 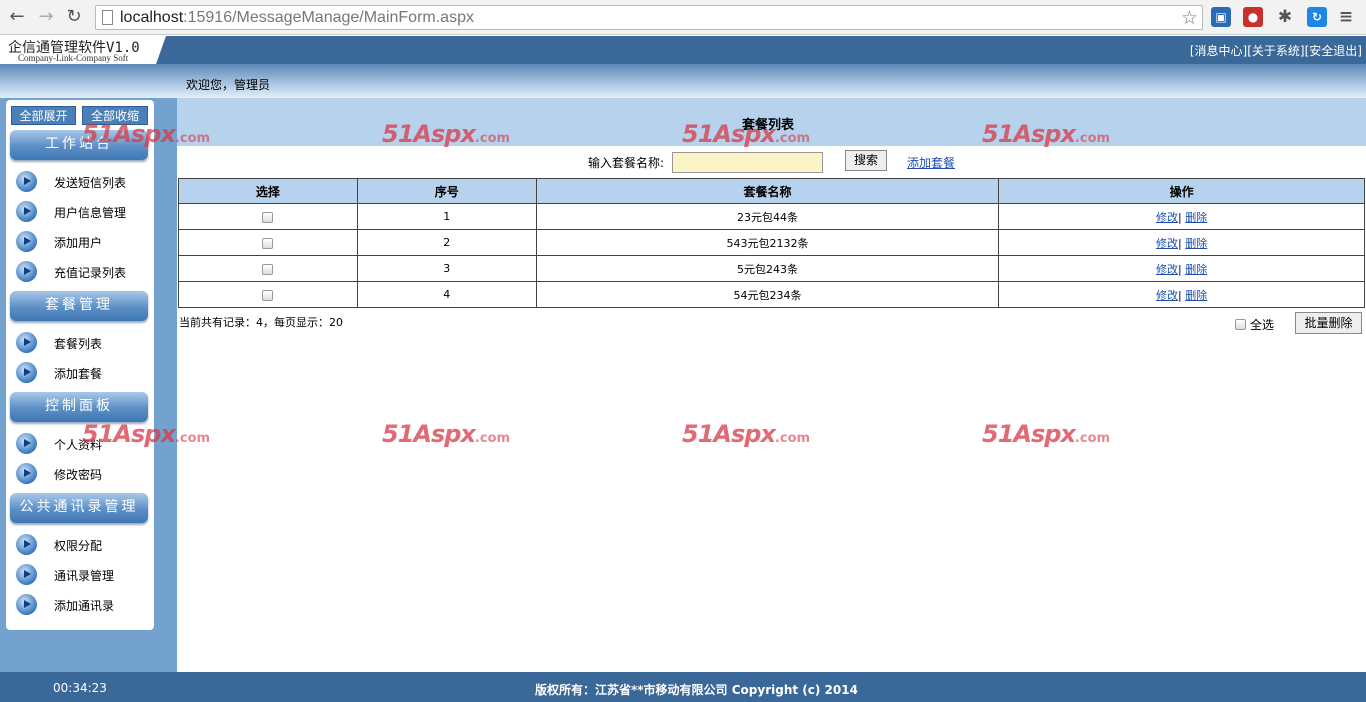 I want to click on select-all-checkbox, so click(x=1240, y=324).